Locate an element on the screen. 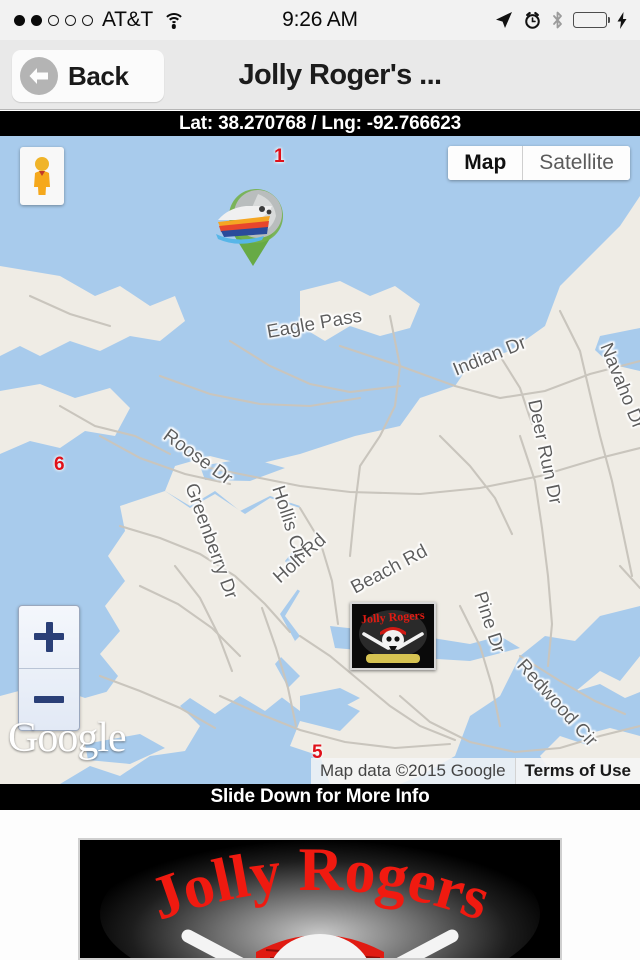 This screenshot has height=960, width=640. slide-down-bar: Slide Down for More Info is located at coordinates (320, 797).